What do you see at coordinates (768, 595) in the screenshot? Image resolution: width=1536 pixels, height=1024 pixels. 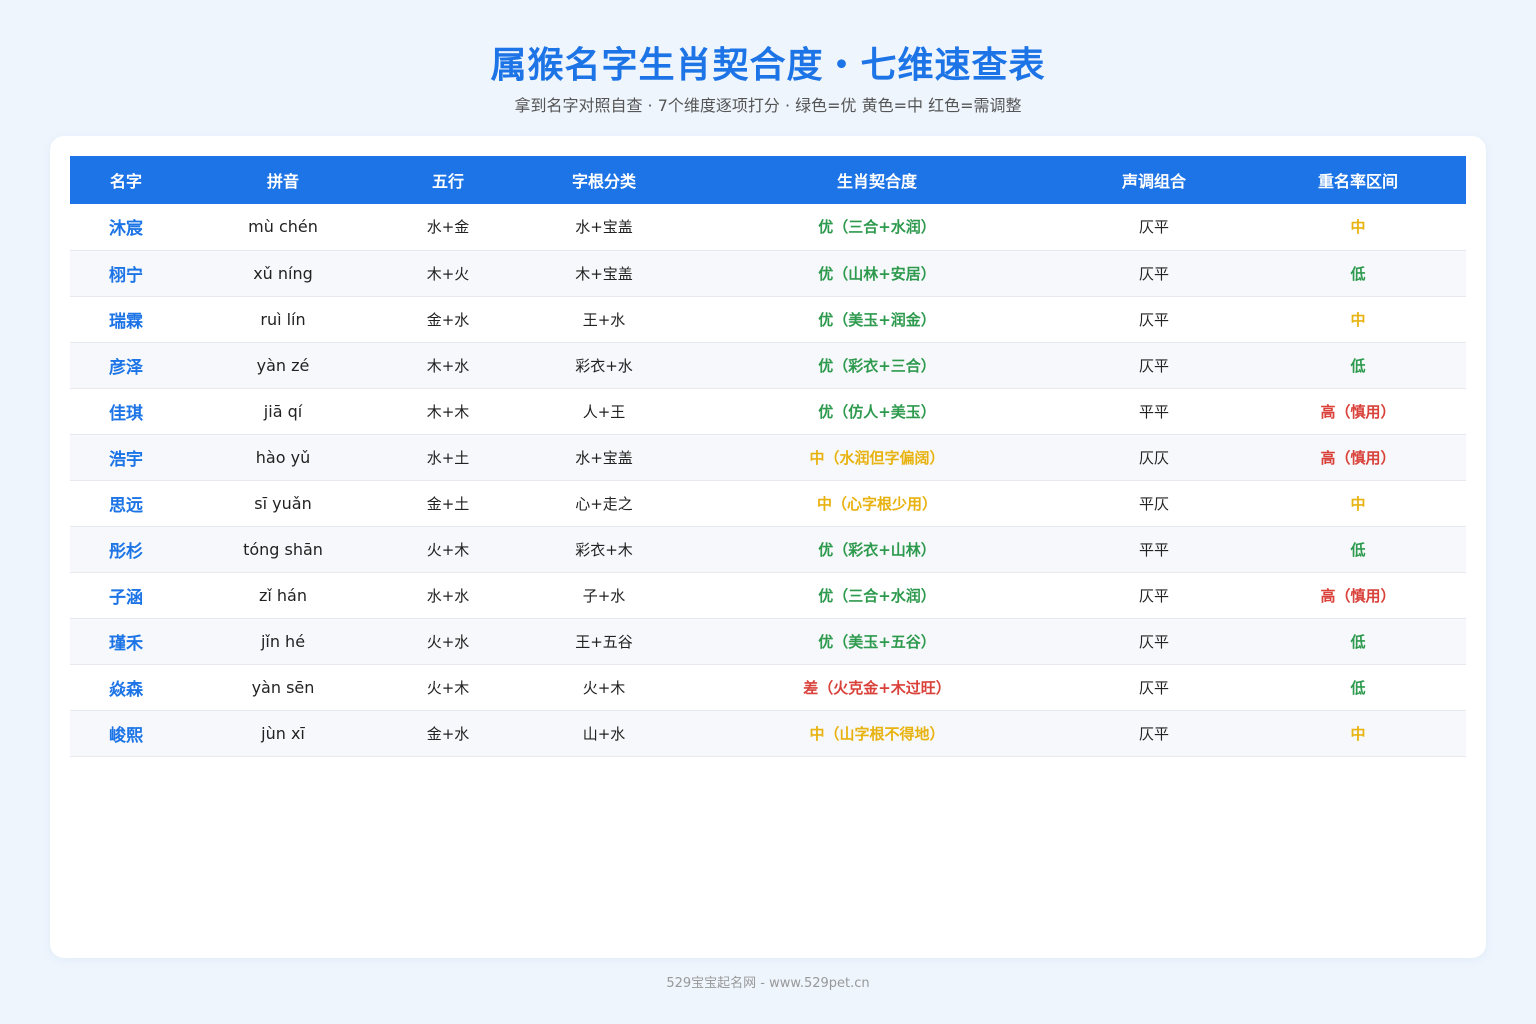 I see `table-row: 子涵 zǐ hán 水+水 子+水 优（三合+水润） 仄平 高（慎用）` at bounding box center [768, 595].